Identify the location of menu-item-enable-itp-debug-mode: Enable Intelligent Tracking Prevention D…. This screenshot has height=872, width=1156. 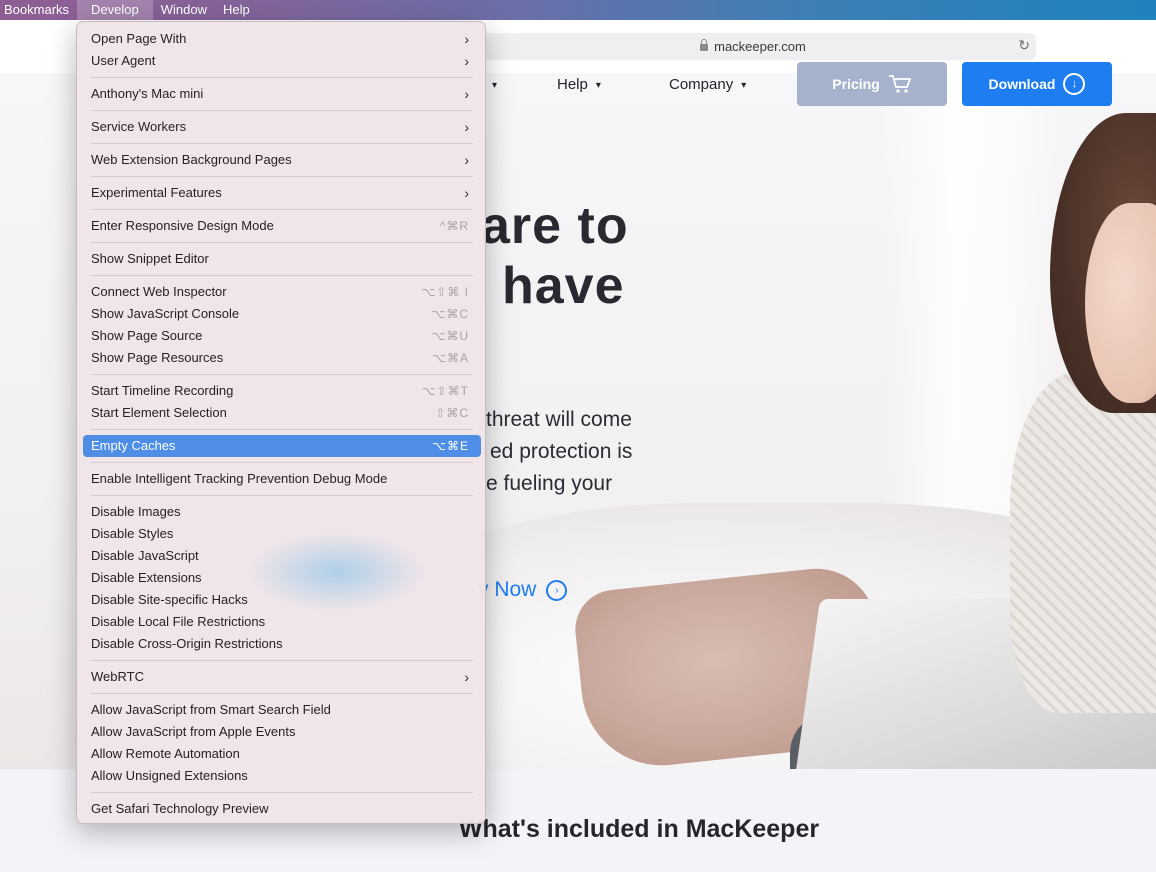
(282, 479).